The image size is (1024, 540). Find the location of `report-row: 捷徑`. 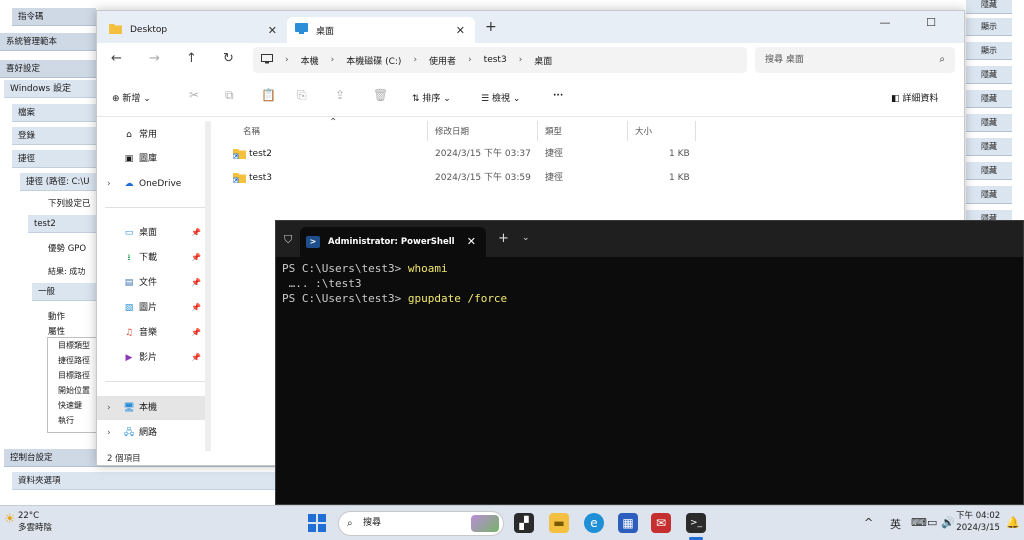

report-row: 捷徑 is located at coordinates (54, 159).